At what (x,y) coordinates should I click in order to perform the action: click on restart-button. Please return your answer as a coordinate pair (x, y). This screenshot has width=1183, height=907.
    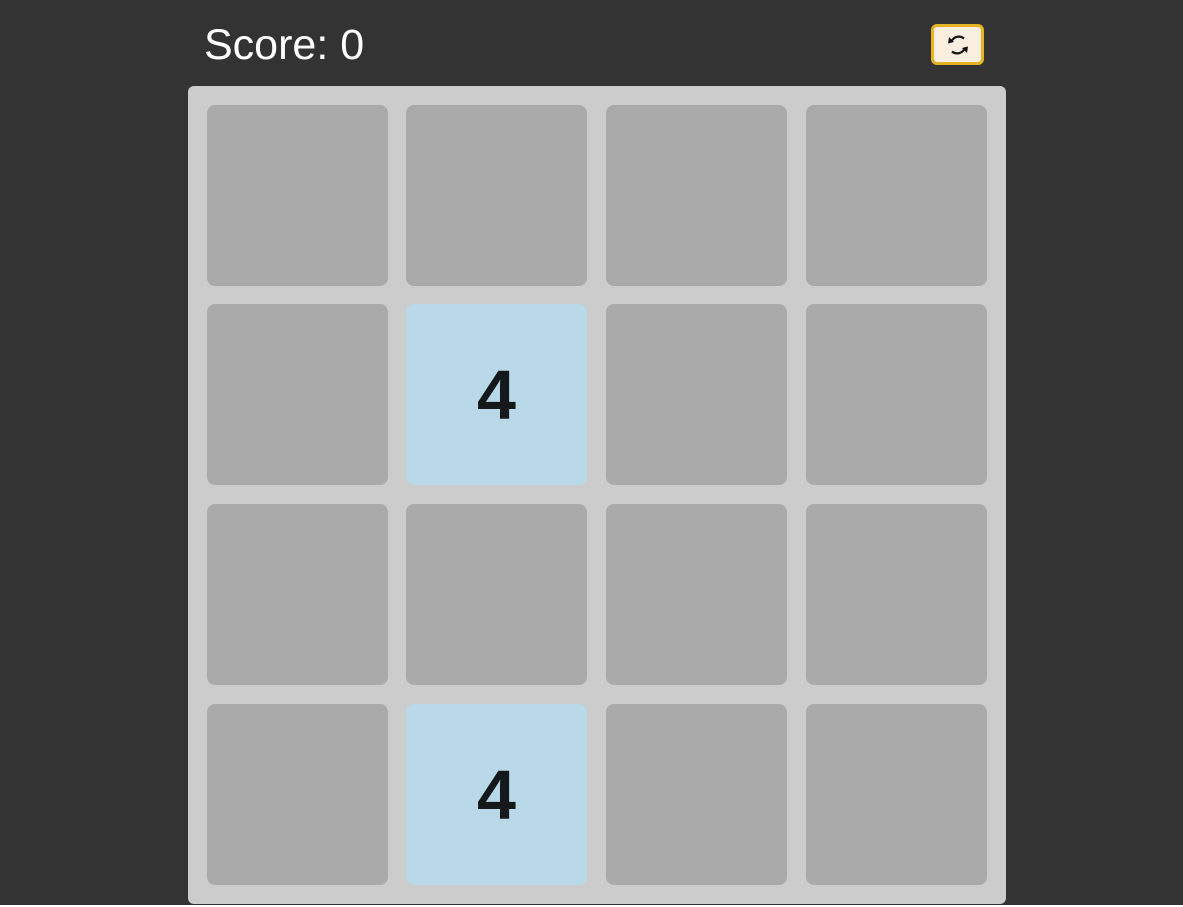
    Looking at the image, I should click on (957, 44).